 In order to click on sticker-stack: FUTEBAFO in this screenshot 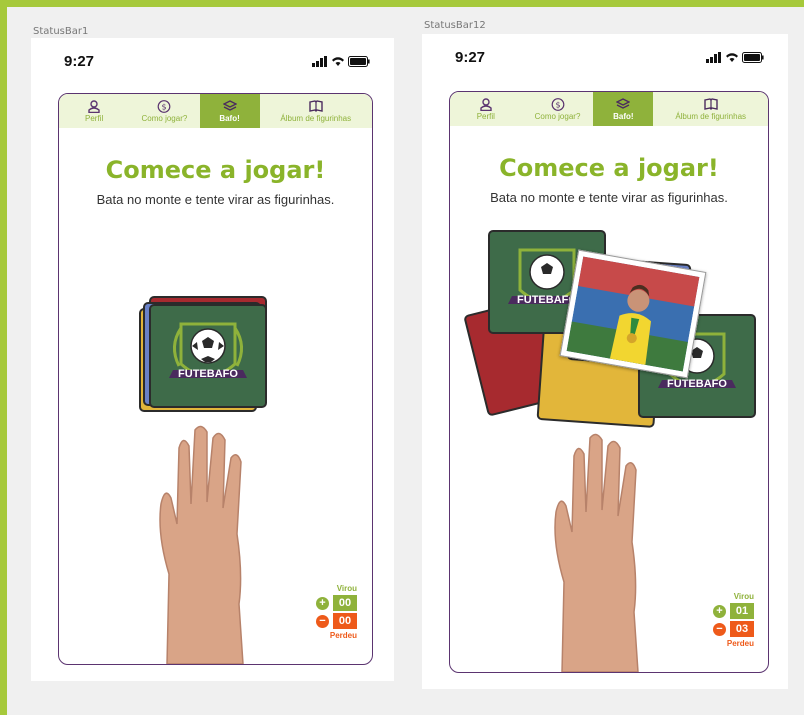, I will do `click(204, 359)`.